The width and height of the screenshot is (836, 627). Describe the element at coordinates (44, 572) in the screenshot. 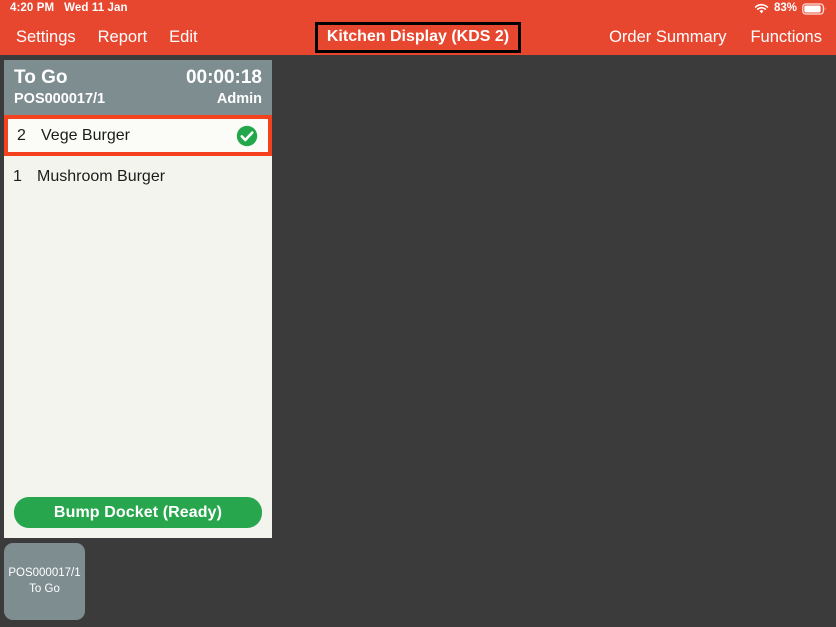

I see `dock-tile-reference: POS000017/1` at that location.